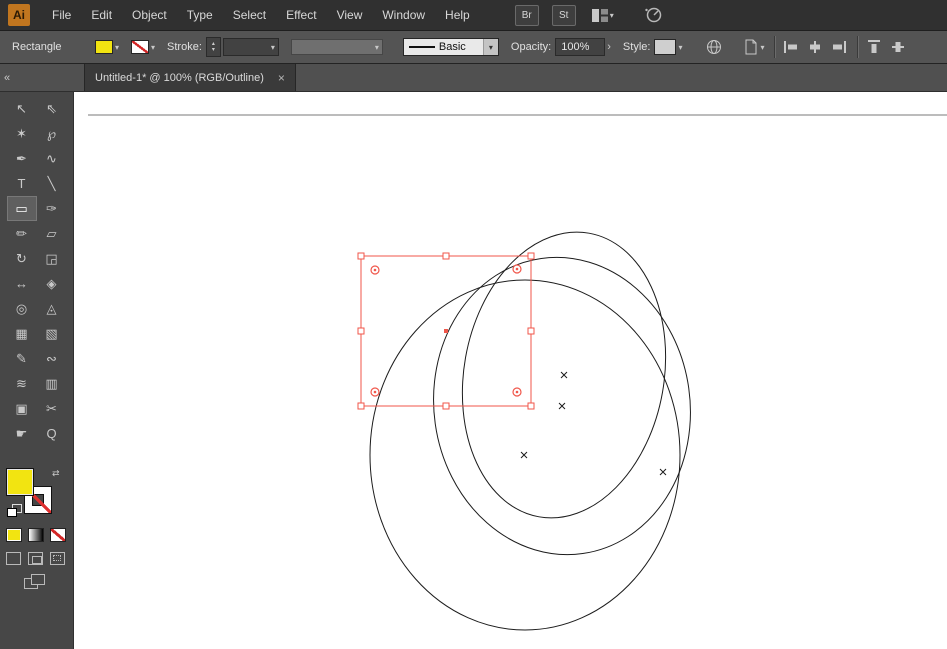 The image size is (947, 649). I want to click on tools-grid: ↖ ⇖ ✶ ℘ ✒ ∿ T ╲ ▭ ✑ ✏ ▱ ↻ ◲ ↔ ◈ ◎ ◬ ▦ ▧ ✎ ∾ ≋ ▥ ▣ ✂ ☛ Q, so click(36, 271).